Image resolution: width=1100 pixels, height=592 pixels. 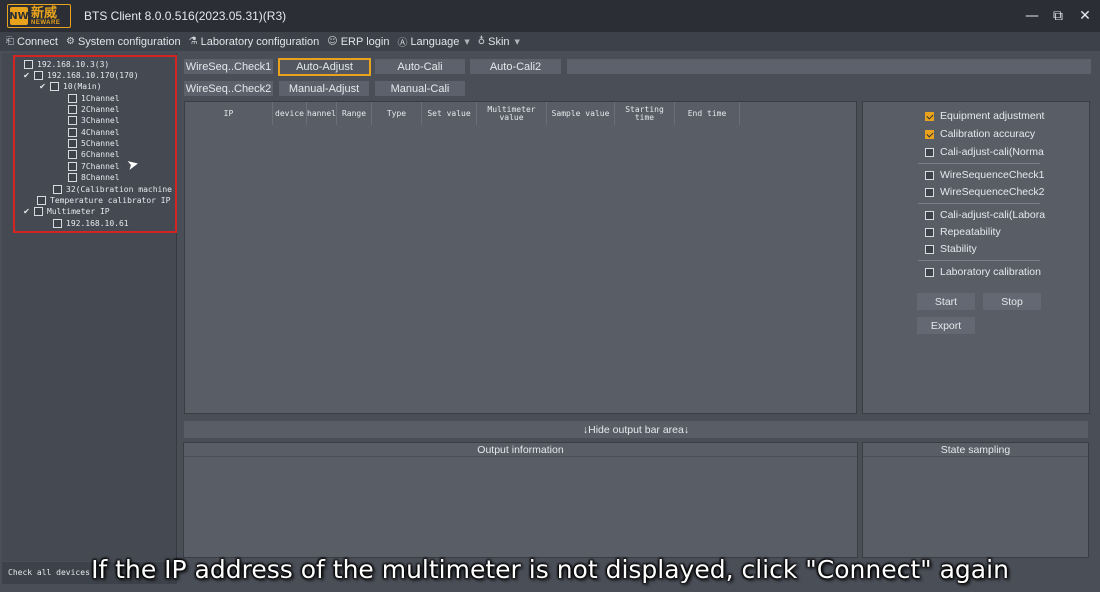 I want to click on state-sampling-title: State sampling, so click(x=975, y=450).